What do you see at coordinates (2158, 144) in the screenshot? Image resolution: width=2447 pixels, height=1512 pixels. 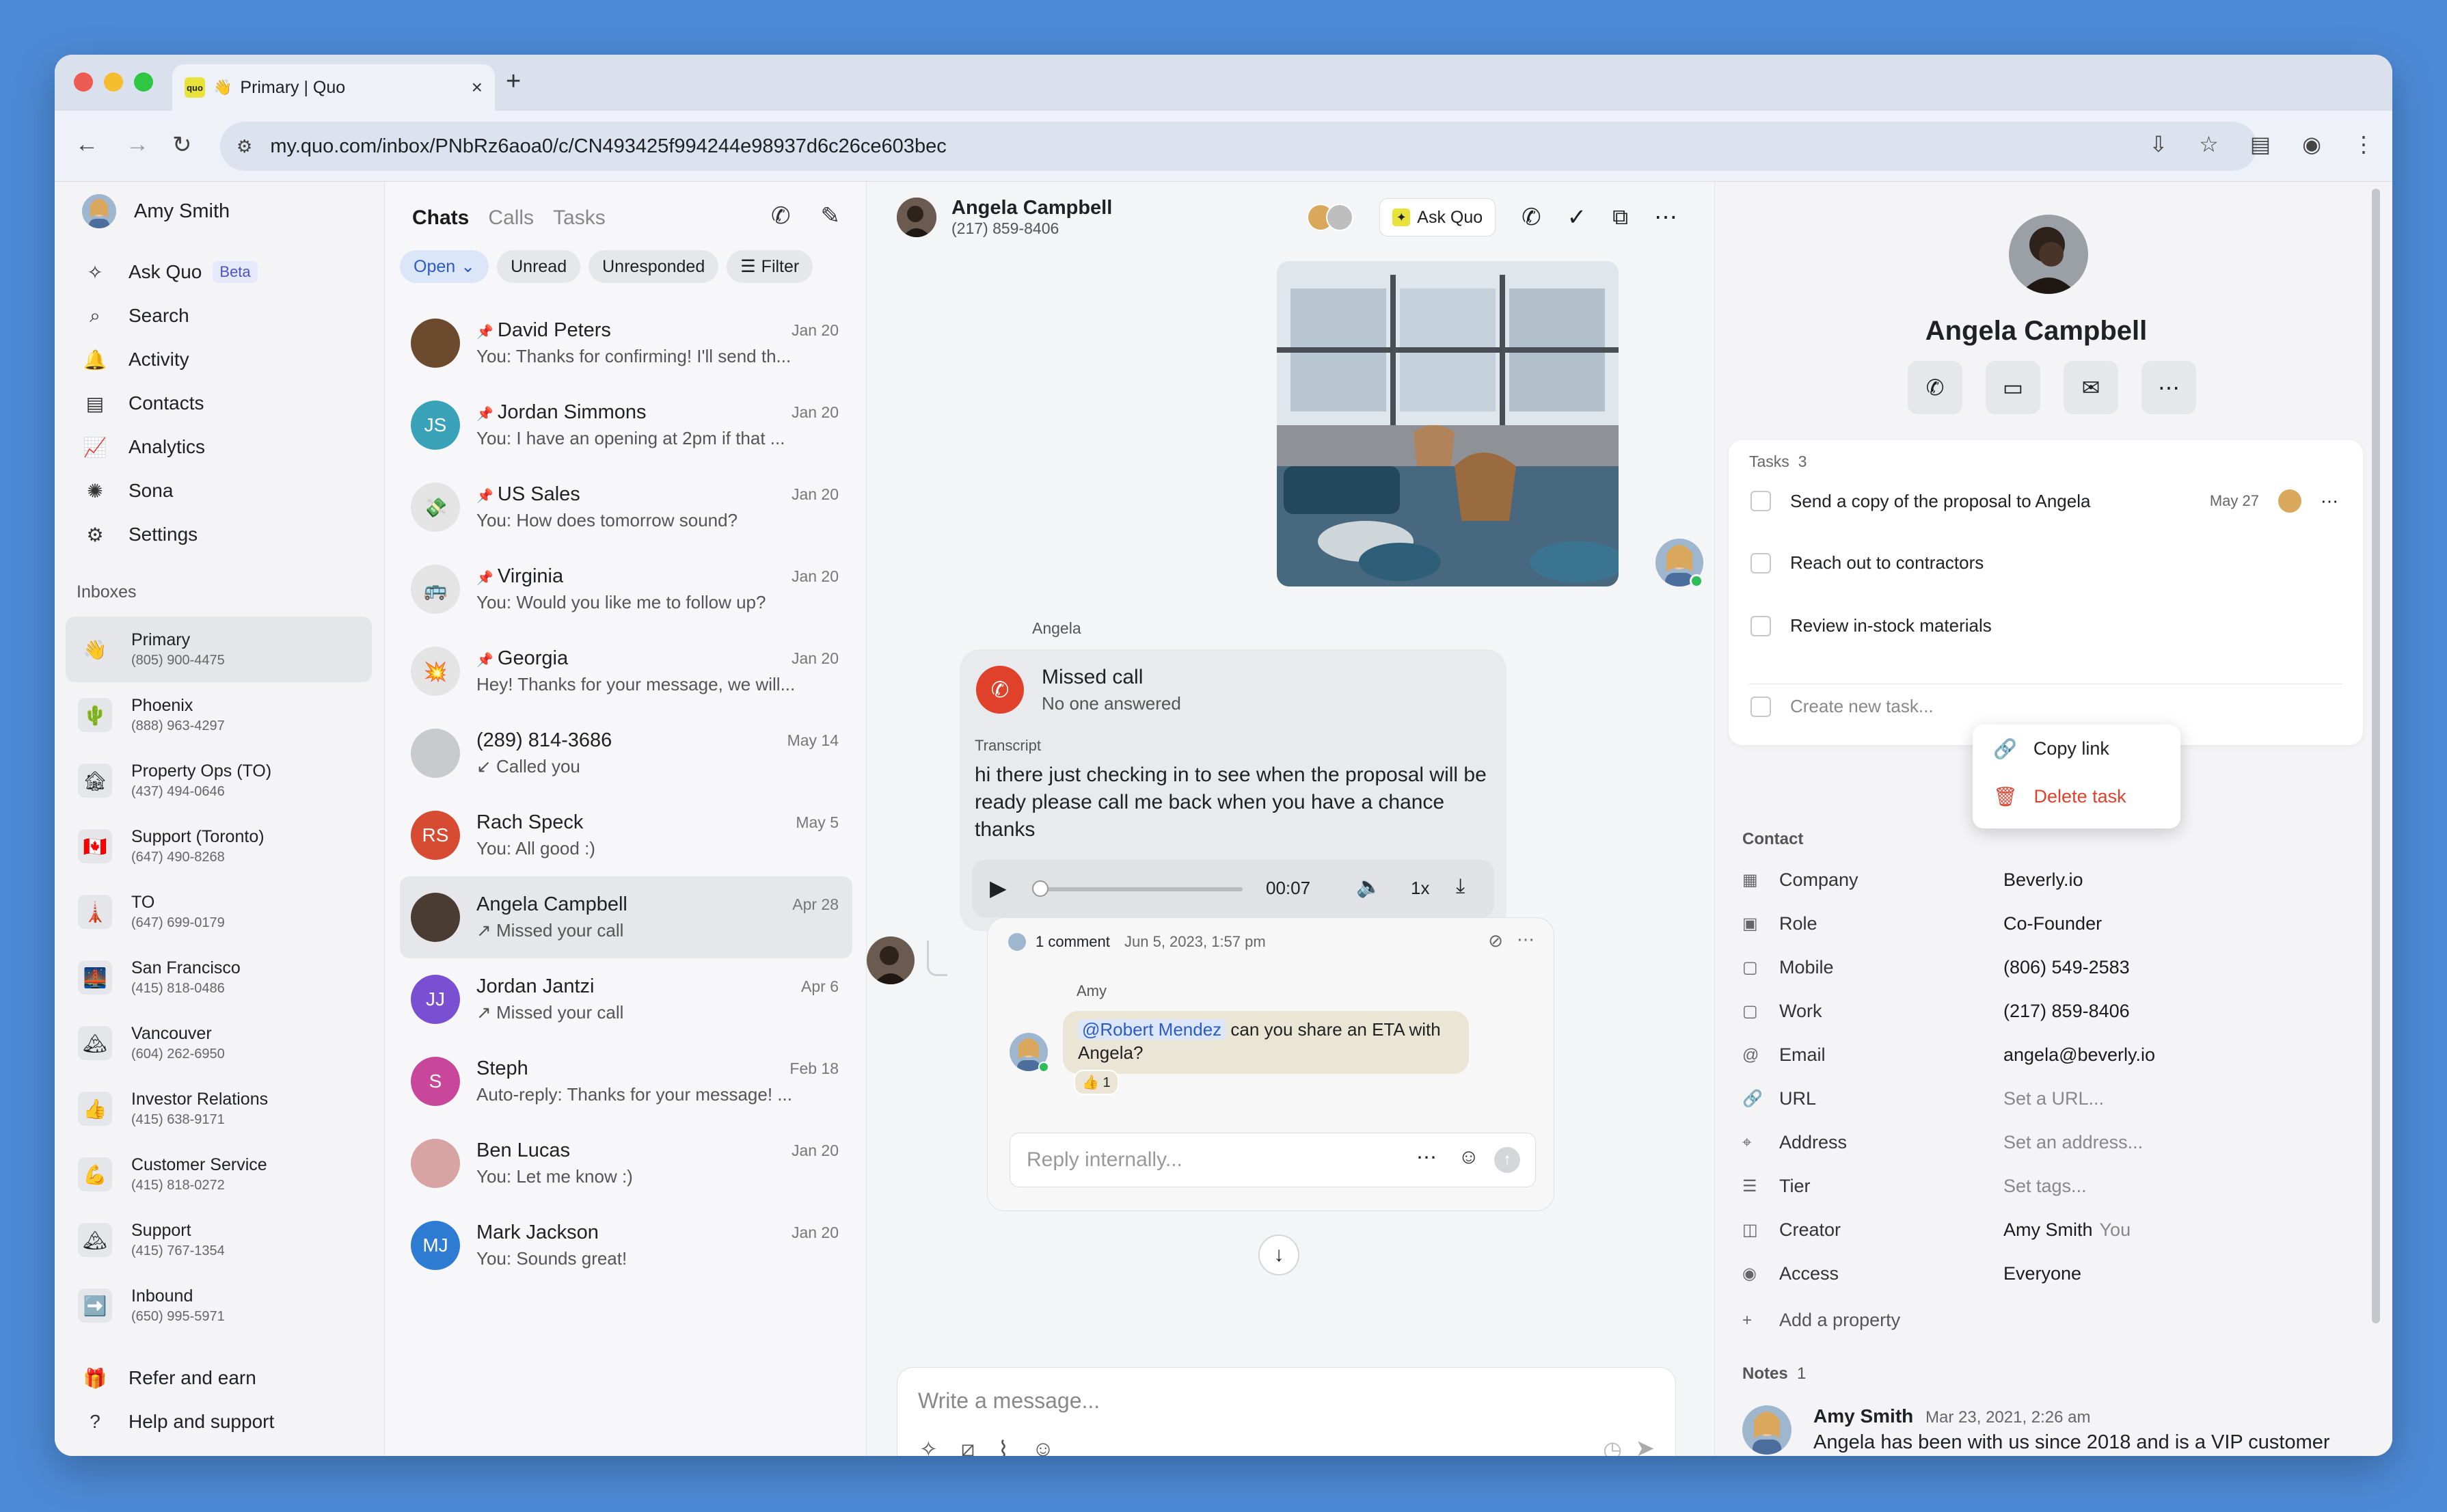 I see `install-icon: ⇩` at bounding box center [2158, 144].